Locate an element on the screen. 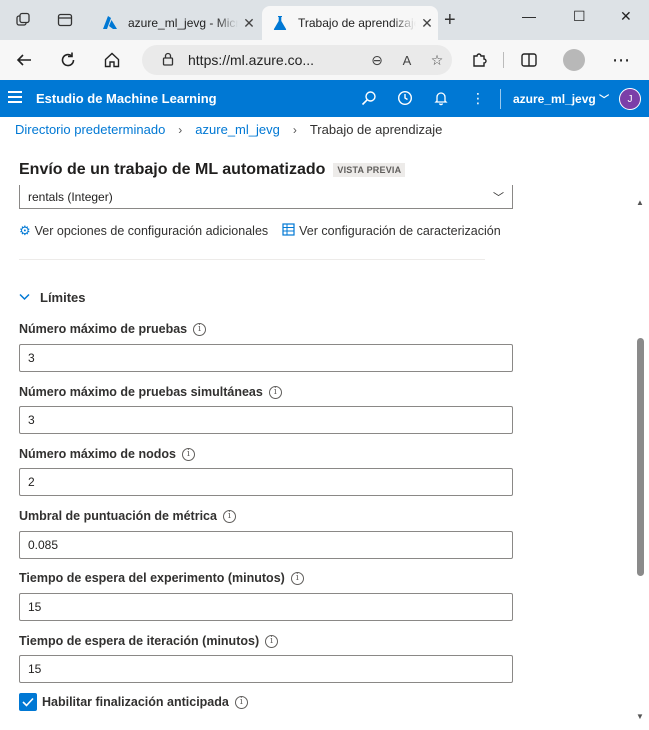  tab-title: Trabajo de aprendizaje is located at coordinates (357, 23).